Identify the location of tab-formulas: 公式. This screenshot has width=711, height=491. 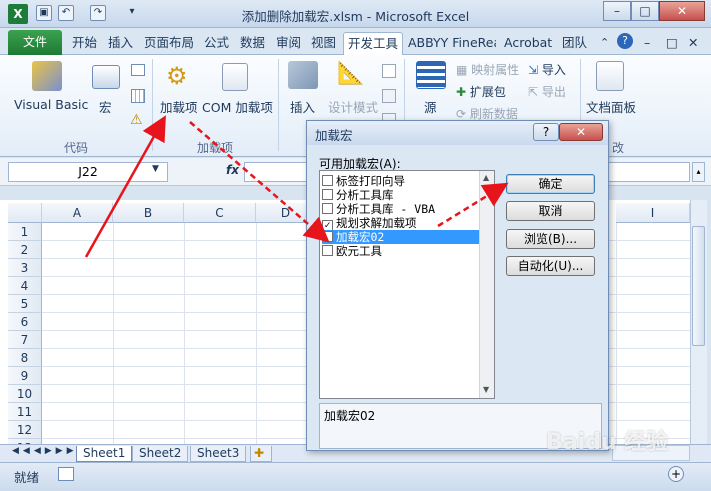
(216, 43).